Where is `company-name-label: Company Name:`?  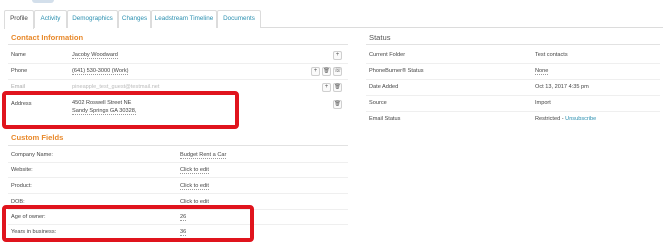 company-name-label: Company Name: is located at coordinates (32, 155).